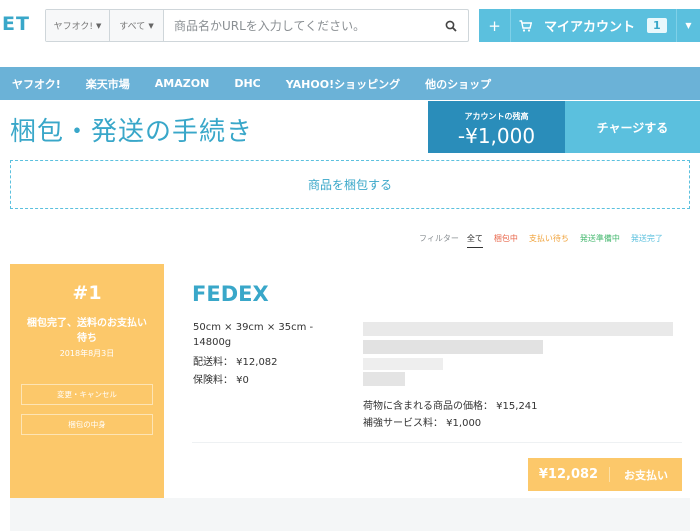 The width and height of the screenshot is (700, 531). What do you see at coordinates (600, 240) in the screenshot?
I see `filter-preparing-shipment: 発送準備中` at bounding box center [600, 240].